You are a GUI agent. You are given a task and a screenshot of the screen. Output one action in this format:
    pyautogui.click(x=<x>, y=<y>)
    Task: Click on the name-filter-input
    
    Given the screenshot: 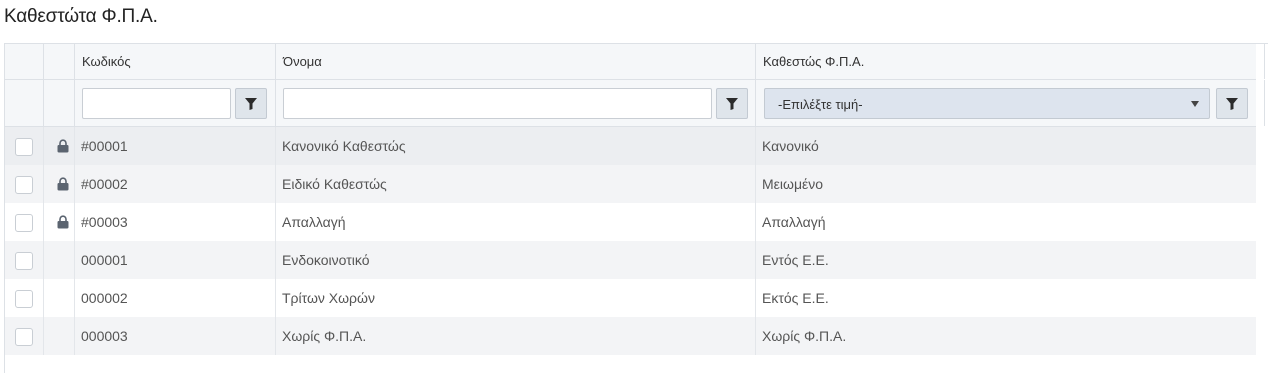 What is the action you would take?
    pyautogui.click(x=497, y=103)
    